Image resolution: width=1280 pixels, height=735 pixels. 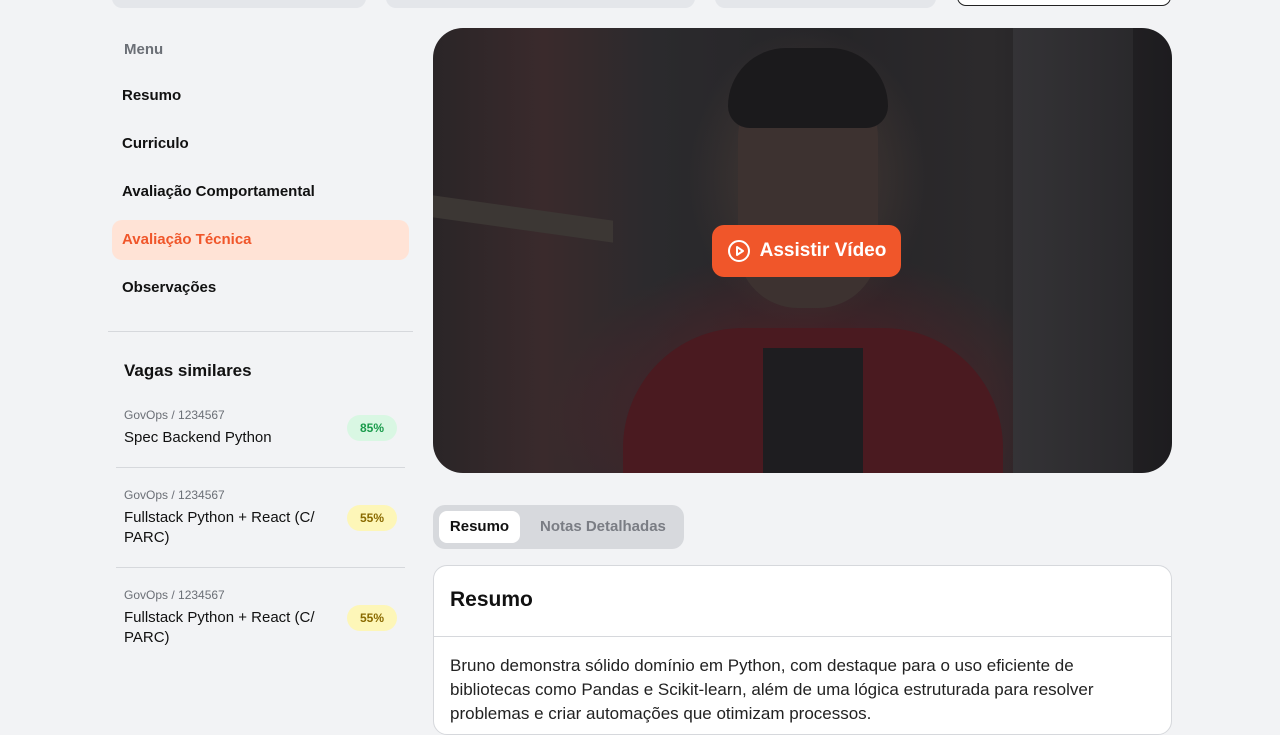 I want to click on video-person-hair, so click(x=808, y=88).